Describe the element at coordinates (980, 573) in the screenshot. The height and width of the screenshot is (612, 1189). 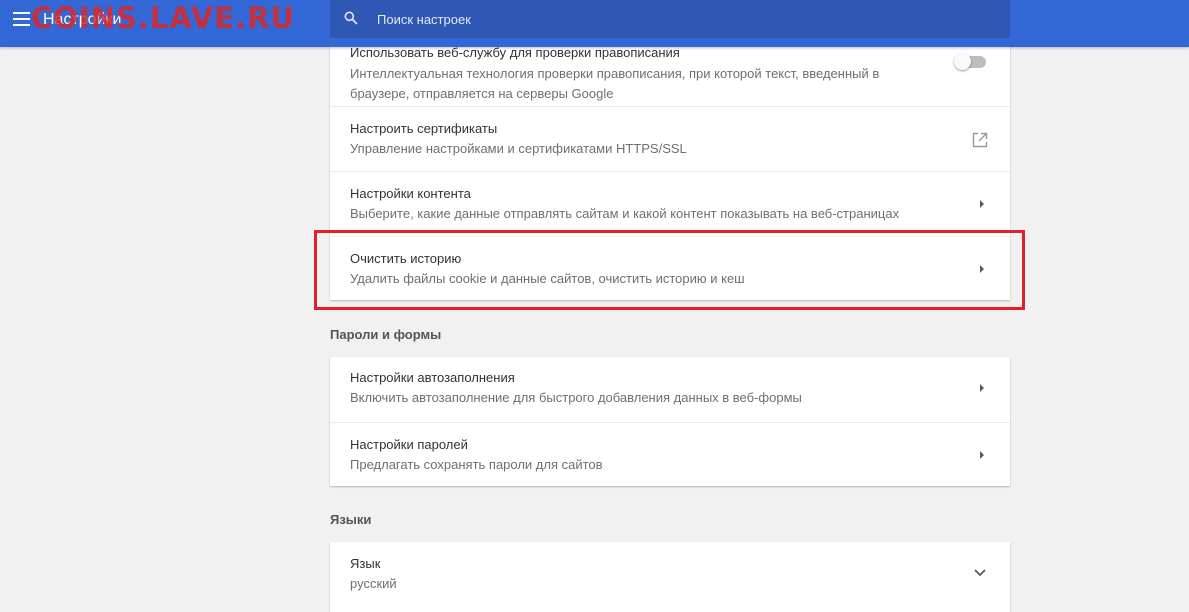
I see `chevron-down-icon` at that location.